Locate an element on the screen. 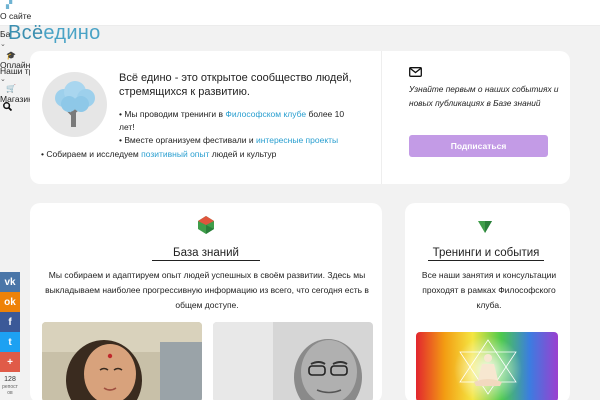 The image size is (600, 400). article-photo-woman is located at coordinates (122, 361).